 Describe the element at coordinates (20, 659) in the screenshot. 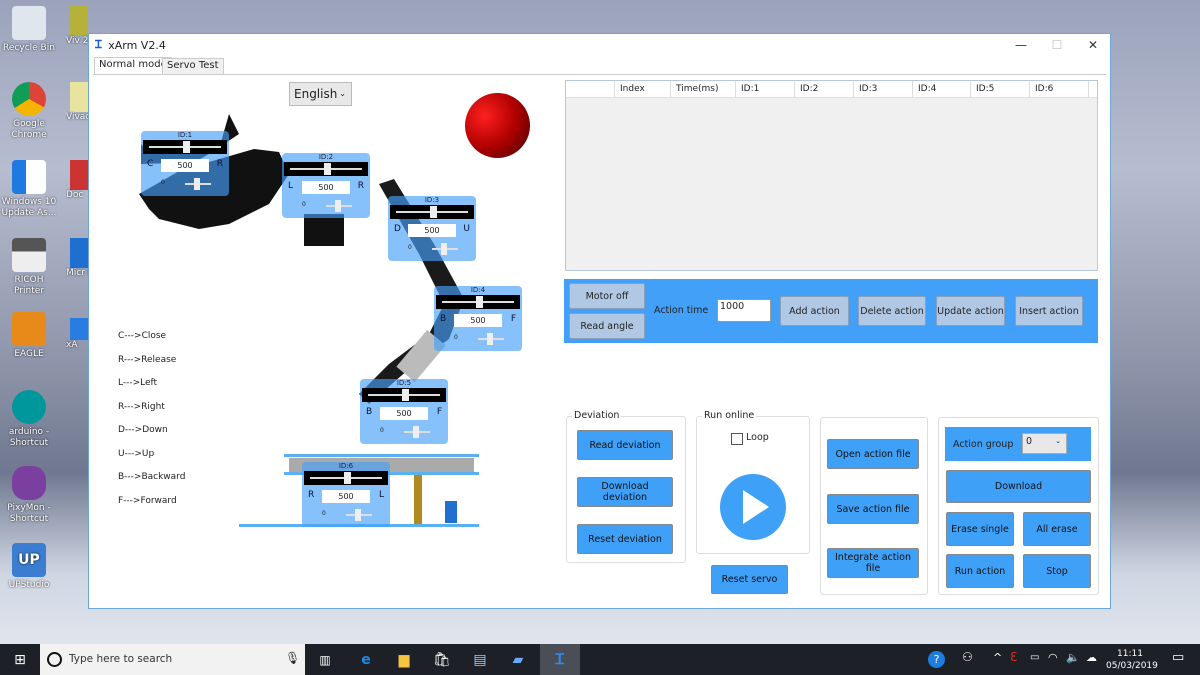

I see `start-button: ⊞` at that location.